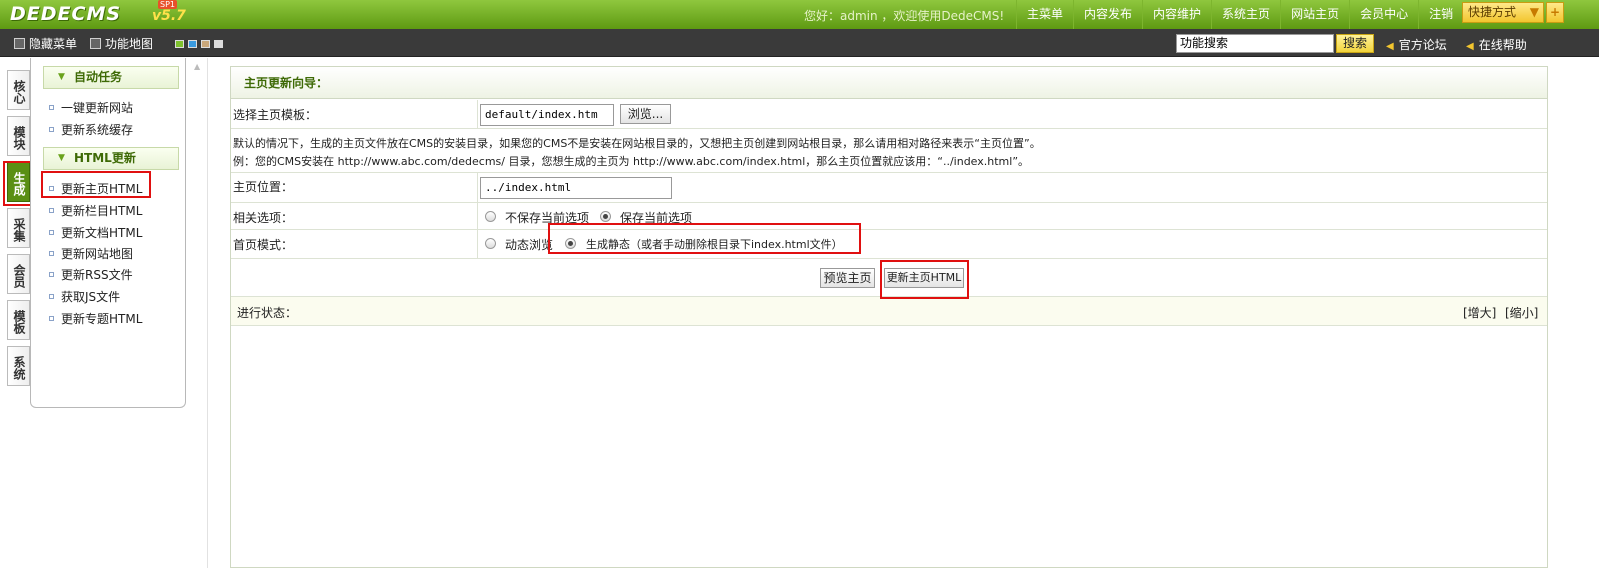 The width and height of the screenshot is (1599, 568). Describe the element at coordinates (889, 311) in the screenshot. I see `status-bar: 进行状态： [增大] [缩小]` at that location.